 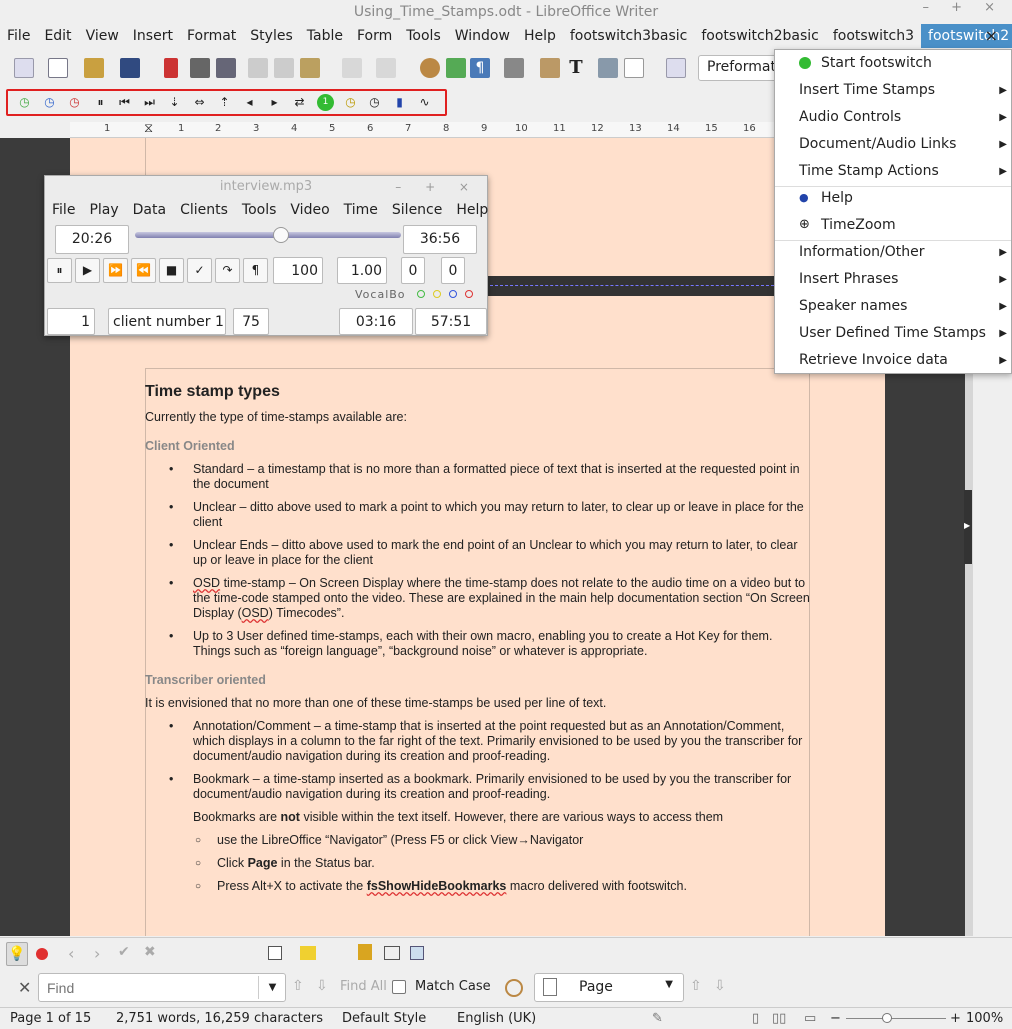 What do you see at coordinates (322, 986) in the screenshot?
I see `find-next-icon: ⇩` at bounding box center [322, 986].